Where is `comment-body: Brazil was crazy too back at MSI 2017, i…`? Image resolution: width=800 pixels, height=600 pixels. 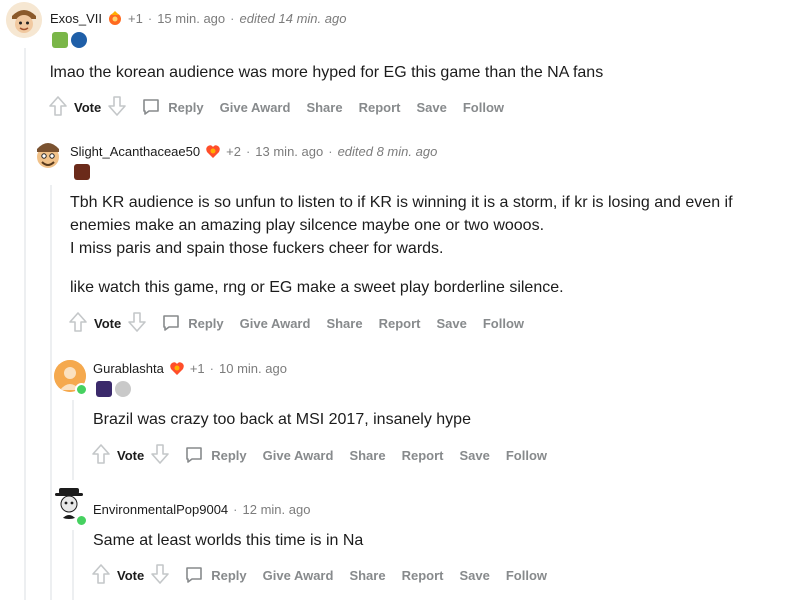
comment-body: Brazil was crazy too back at MSI 2017, i… is located at coordinates (433, 419).